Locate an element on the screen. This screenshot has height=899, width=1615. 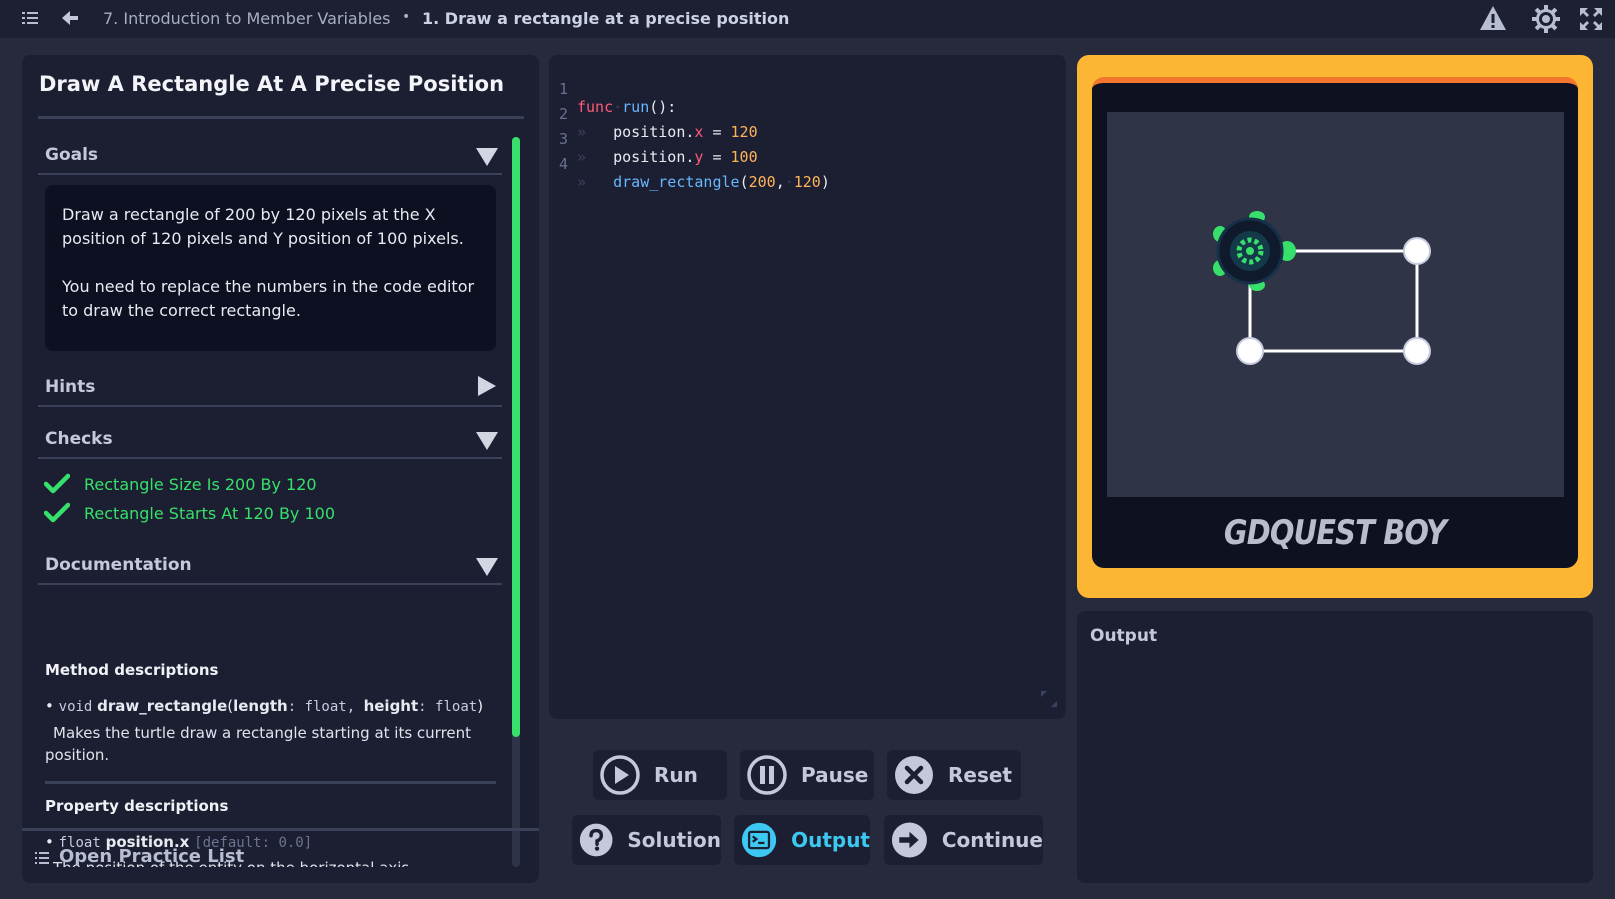
continue-label: Continue is located at coordinates (992, 840).